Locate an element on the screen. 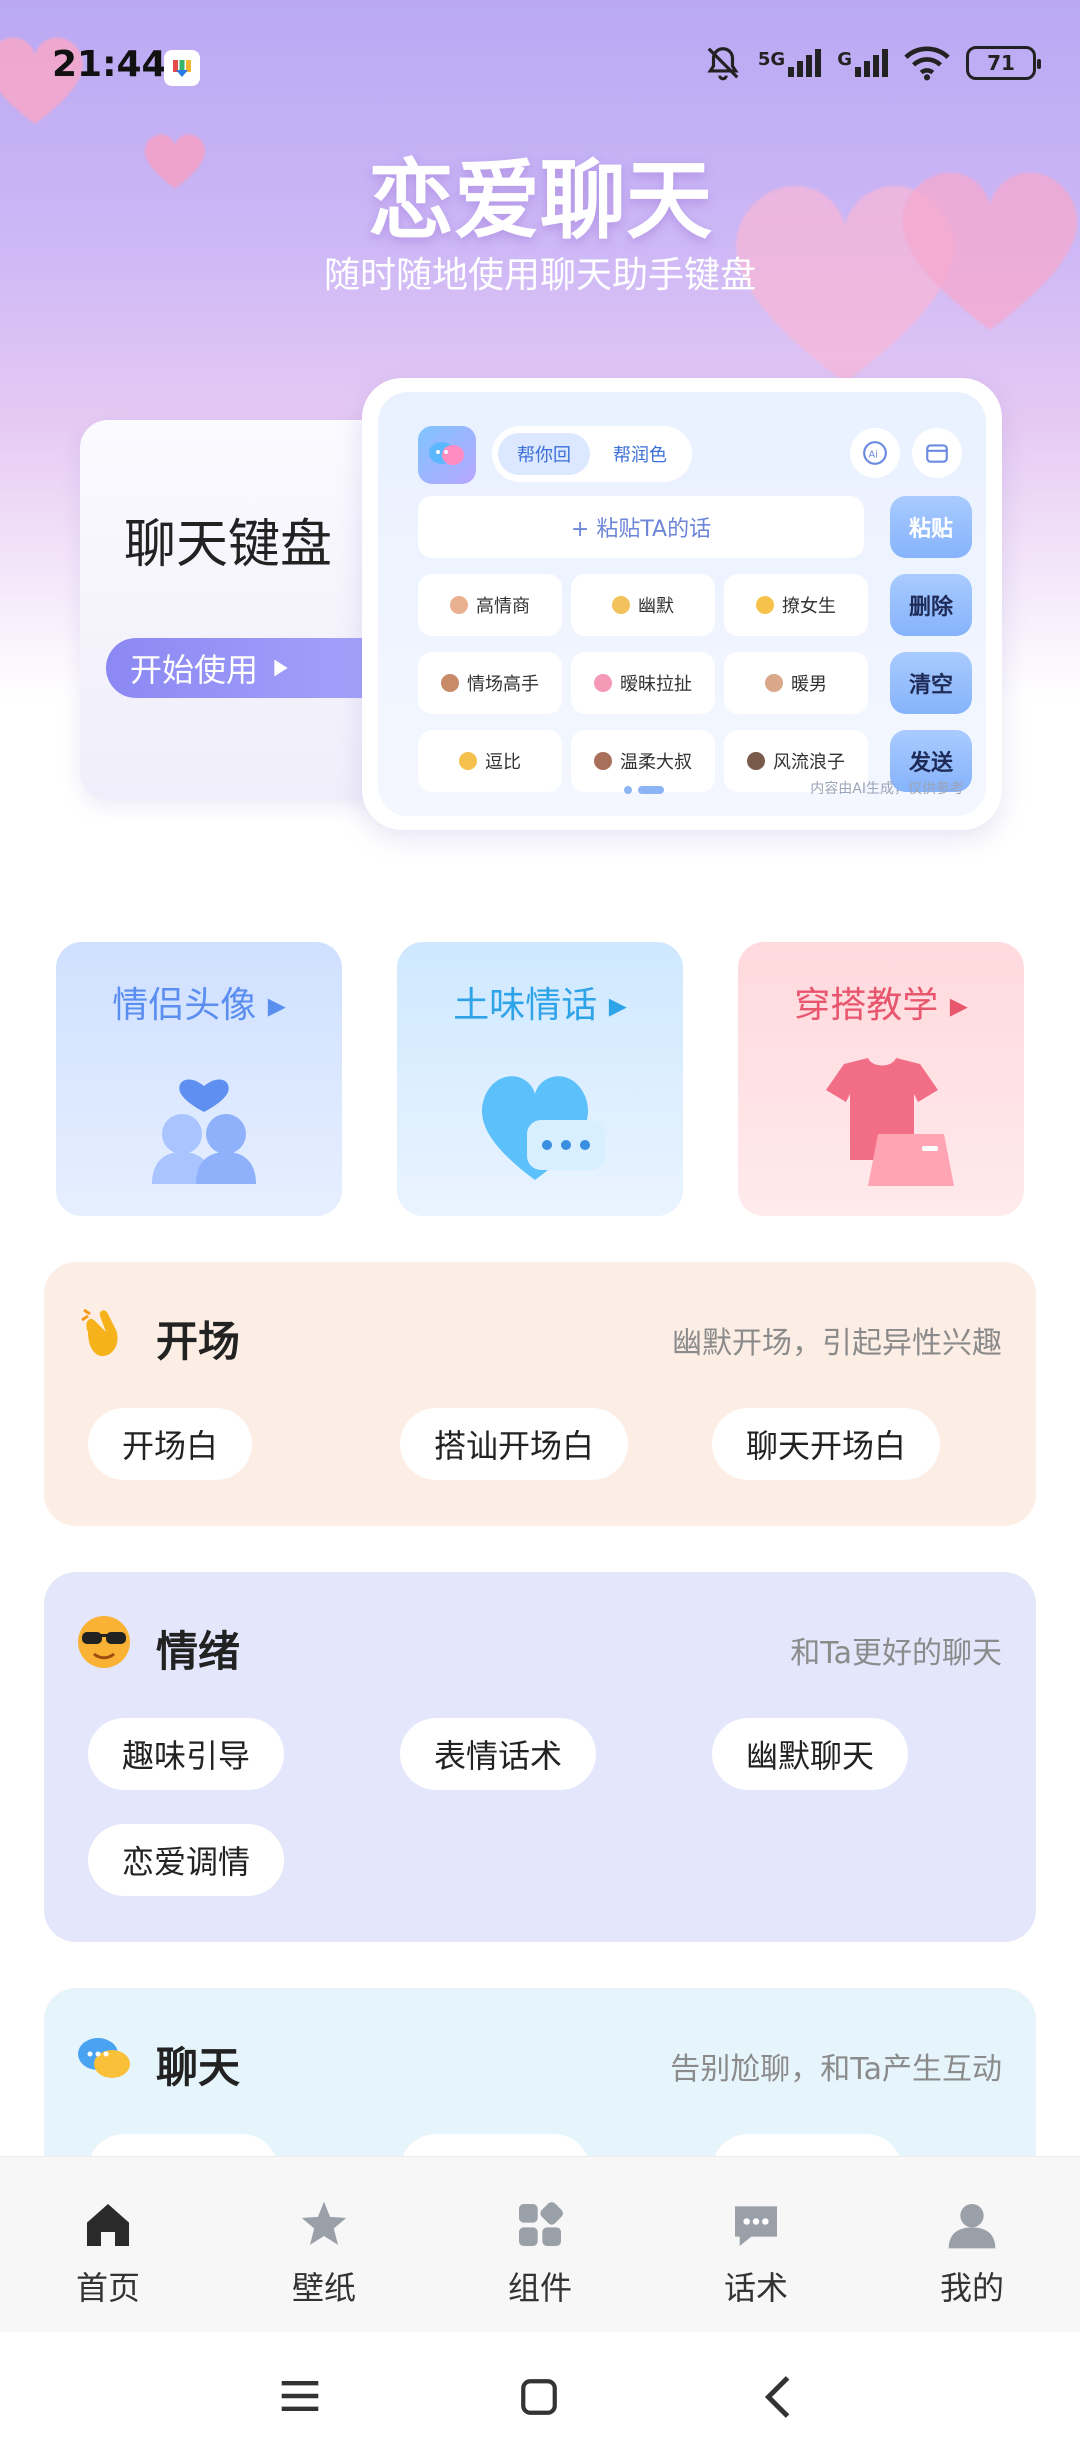  tile-outfit-tutorial: 穿搭教学 ▸ is located at coordinates (881, 1079).